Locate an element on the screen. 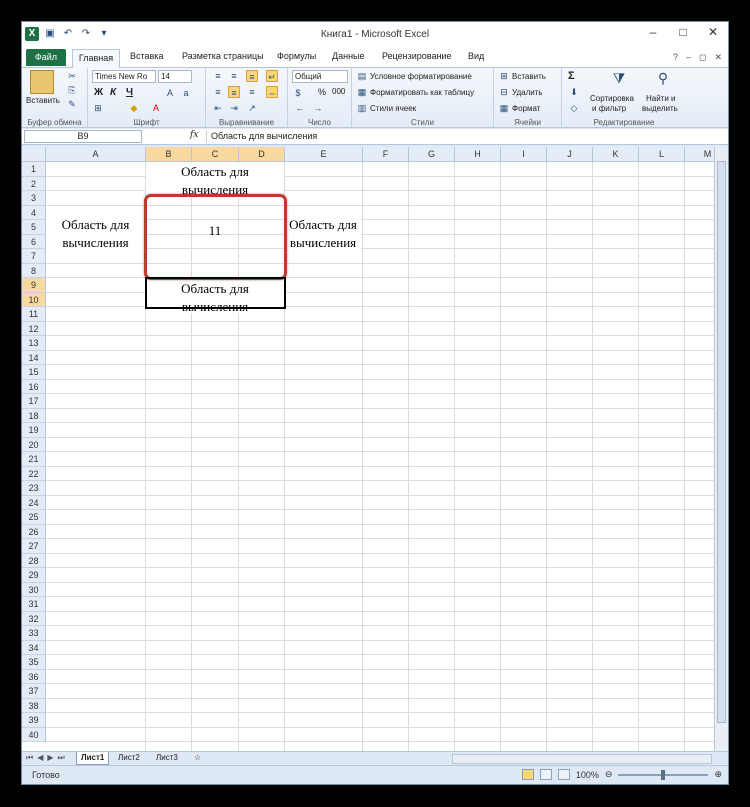  increase-decimal-icon: ← is located at coordinates (300, 108).